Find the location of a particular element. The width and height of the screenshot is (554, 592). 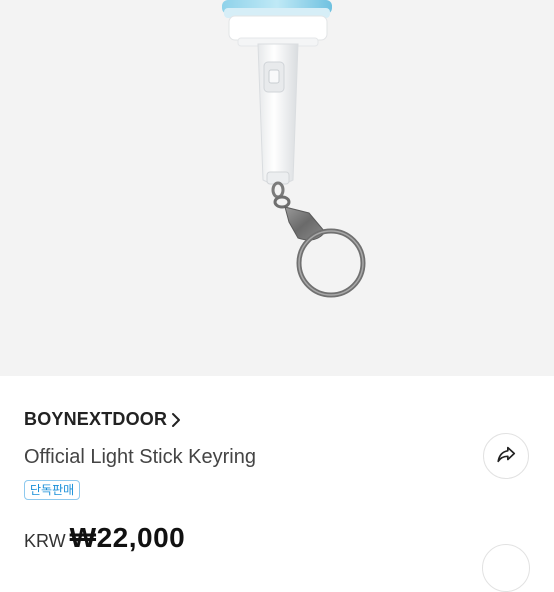

light-stick-keyring-illustration is located at coordinates (294, 149).